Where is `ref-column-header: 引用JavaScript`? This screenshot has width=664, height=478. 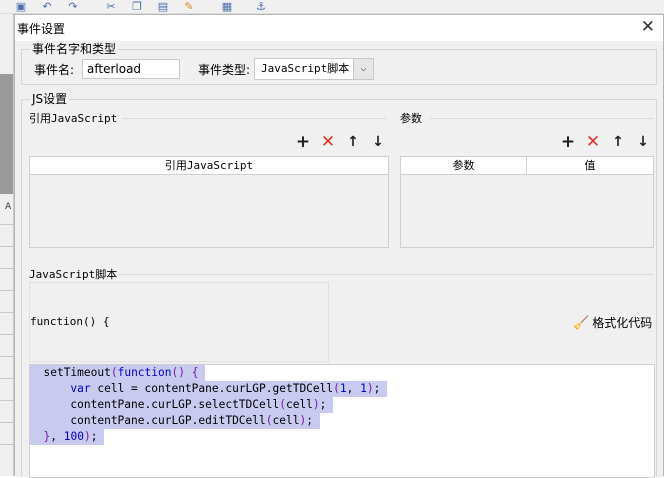 ref-column-header: 引用JavaScript is located at coordinates (209, 165).